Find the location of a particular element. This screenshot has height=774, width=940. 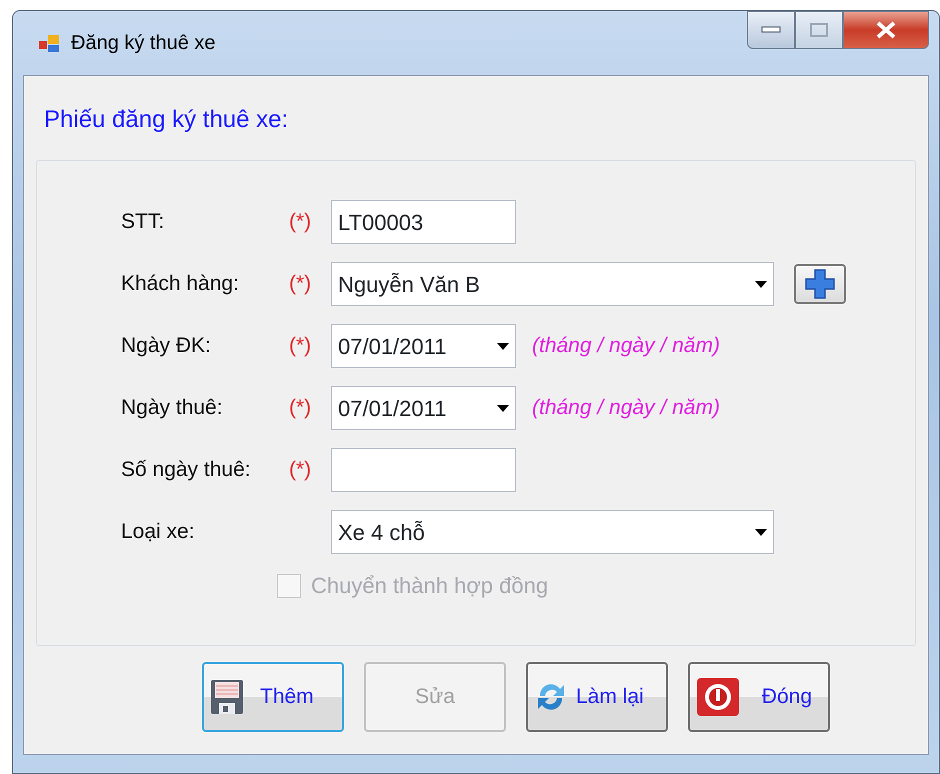

minimize-button is located at coordinates (771, 30).